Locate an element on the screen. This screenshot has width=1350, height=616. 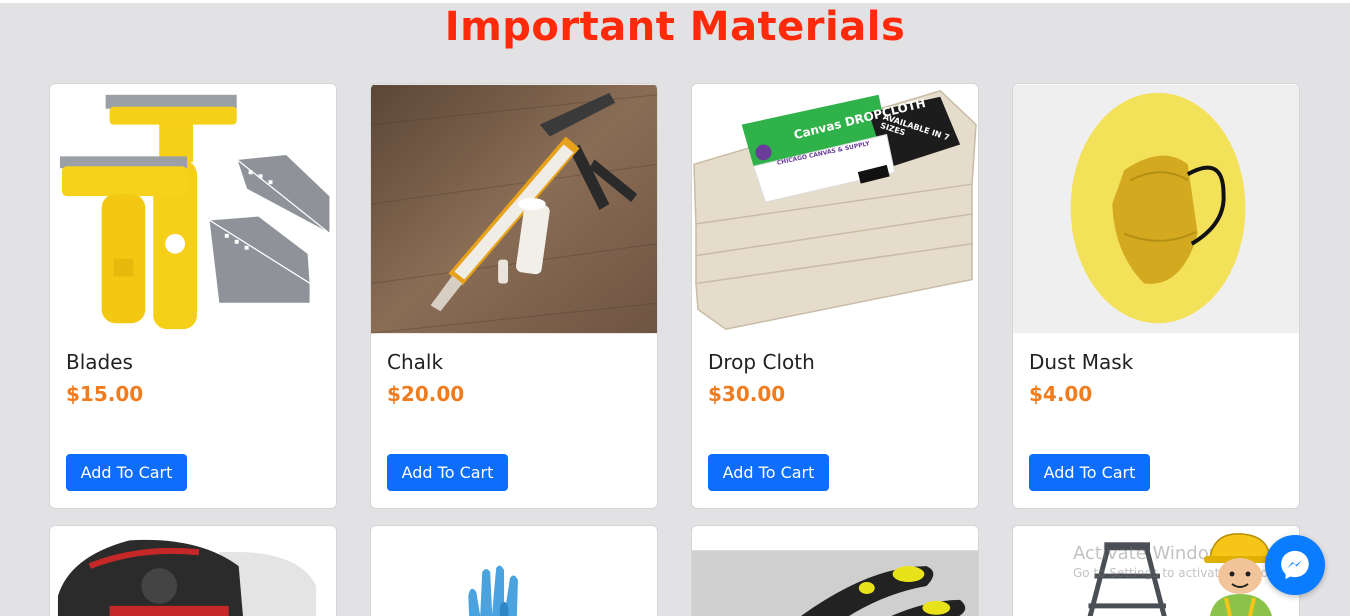
gloves-image is located at coordinates (514, 571).